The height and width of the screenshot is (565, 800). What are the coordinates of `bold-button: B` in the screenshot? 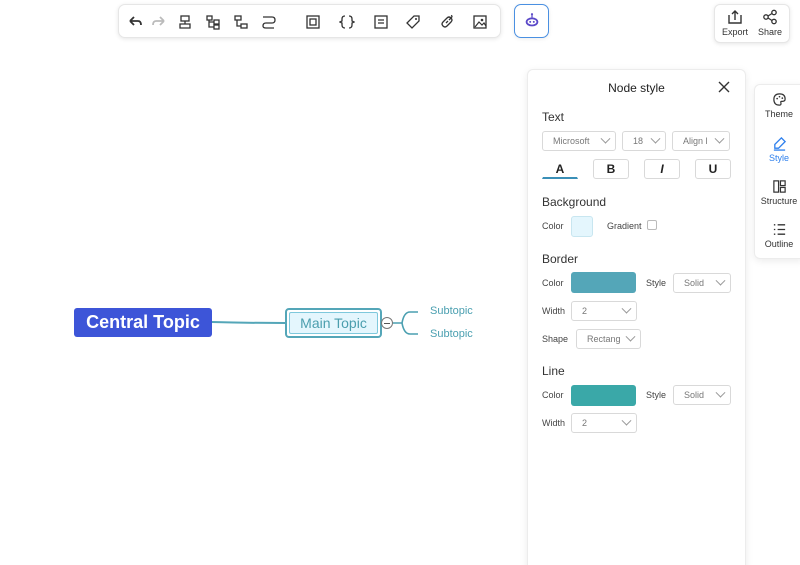 It's located at (611, 169).